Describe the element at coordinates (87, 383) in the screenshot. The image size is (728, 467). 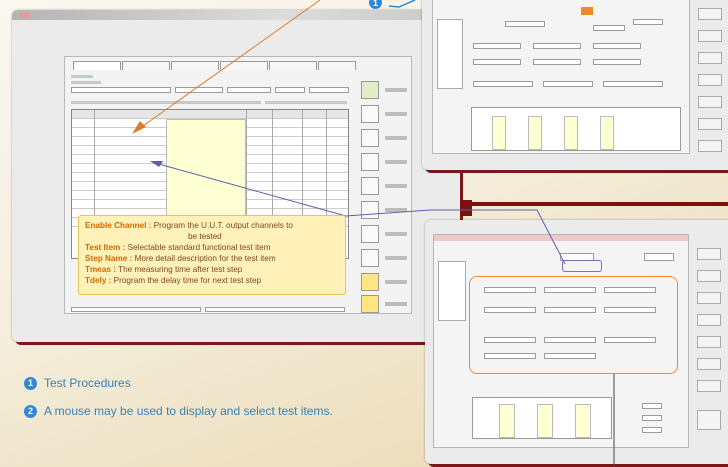
I see `caption-text: Test Procedures` at that location.